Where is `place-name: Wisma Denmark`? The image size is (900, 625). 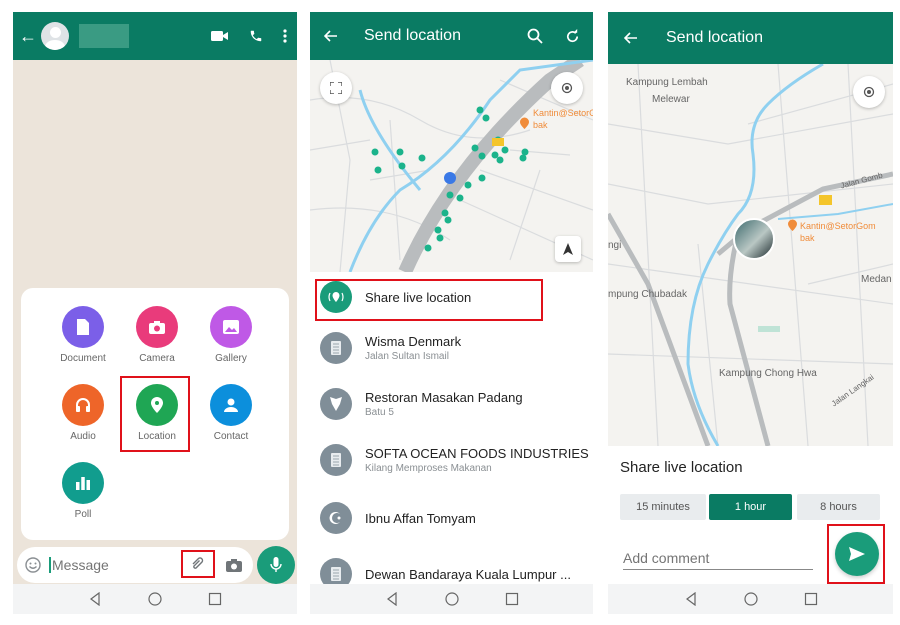 place-name: Wisma Denmark is located at coordinates (413, 341).